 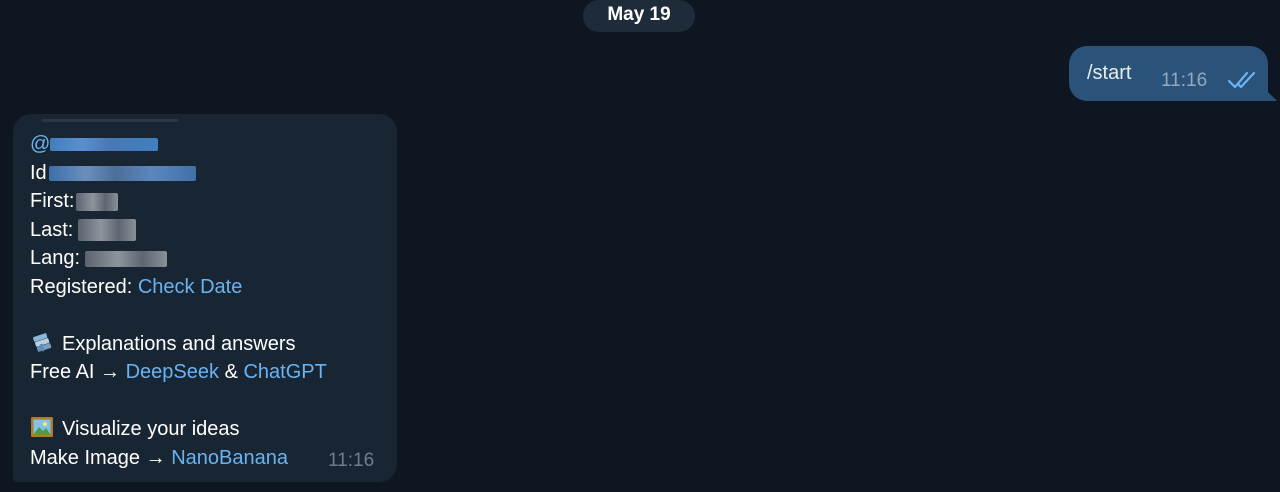 I want to click on last-name-line: Last:, so click(x=178, y=230).